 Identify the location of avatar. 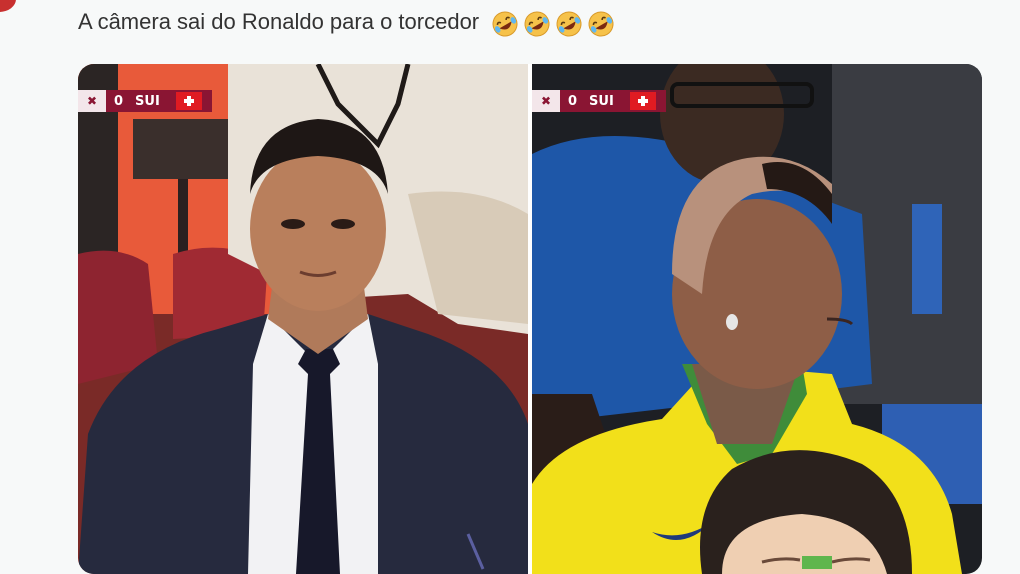
(8, 6).